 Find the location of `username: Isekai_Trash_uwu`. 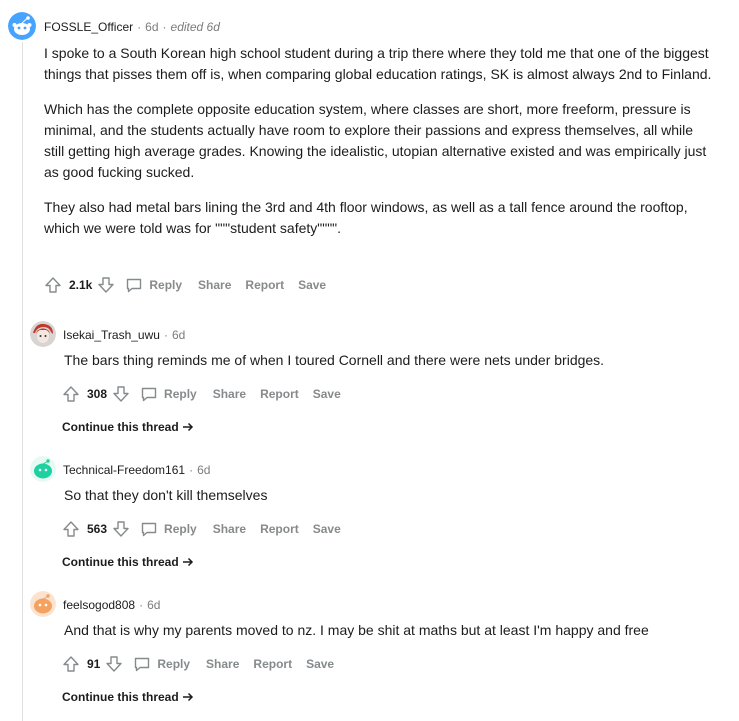

username: Isekai_Trash_uwu is located at coordinates (111, 335).